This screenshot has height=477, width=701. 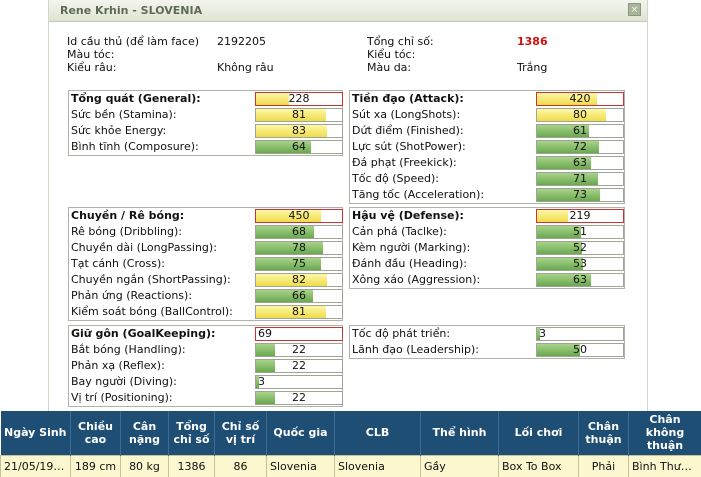 I want to click on stat-bar: 22, so click(x=299, y=398).